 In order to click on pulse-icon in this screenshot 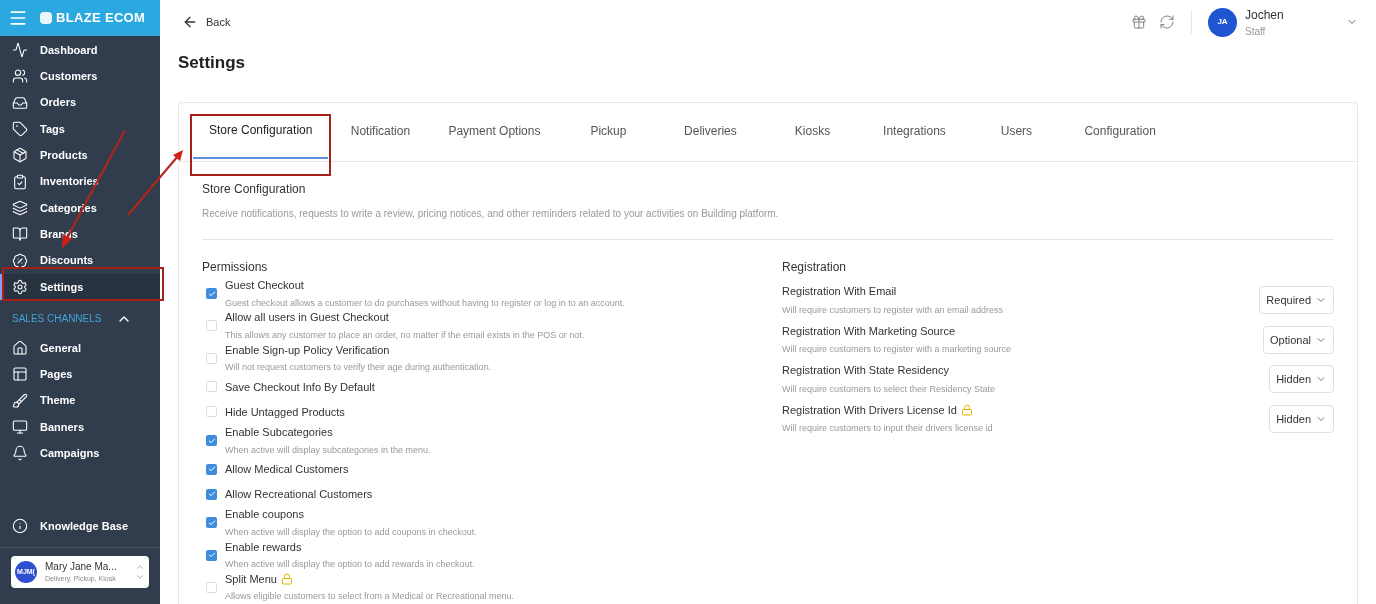, I will do `click(20, 50)`.